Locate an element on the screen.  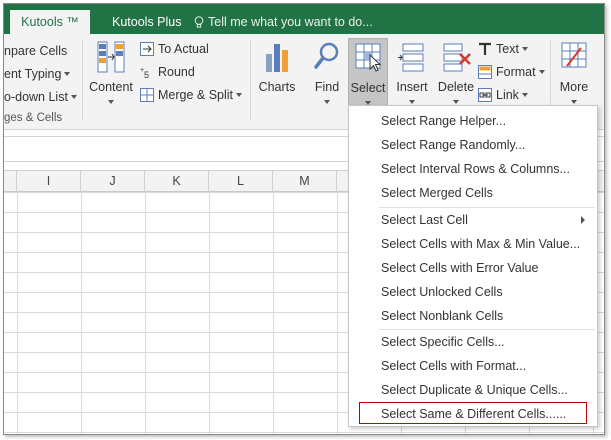
merge-split-button: Merge & Split is located at coordinates (191, 95).